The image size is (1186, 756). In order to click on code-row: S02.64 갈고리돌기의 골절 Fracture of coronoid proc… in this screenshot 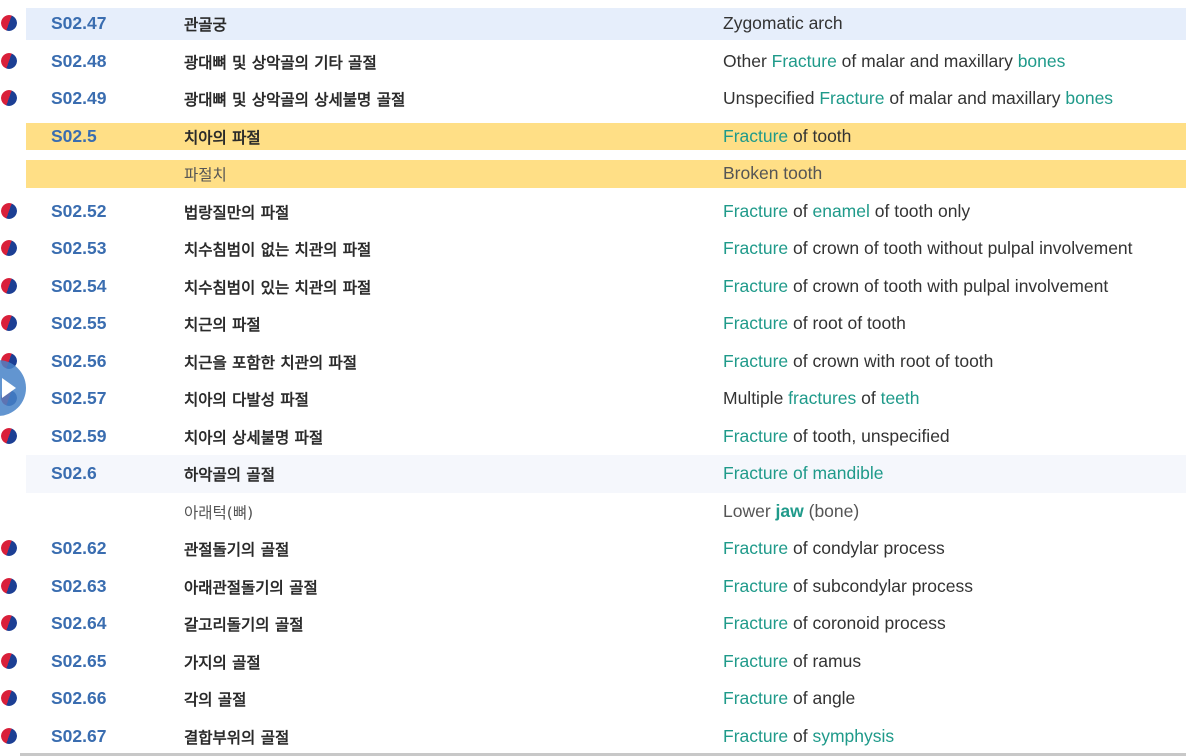, I will do `click(593, 624)`.